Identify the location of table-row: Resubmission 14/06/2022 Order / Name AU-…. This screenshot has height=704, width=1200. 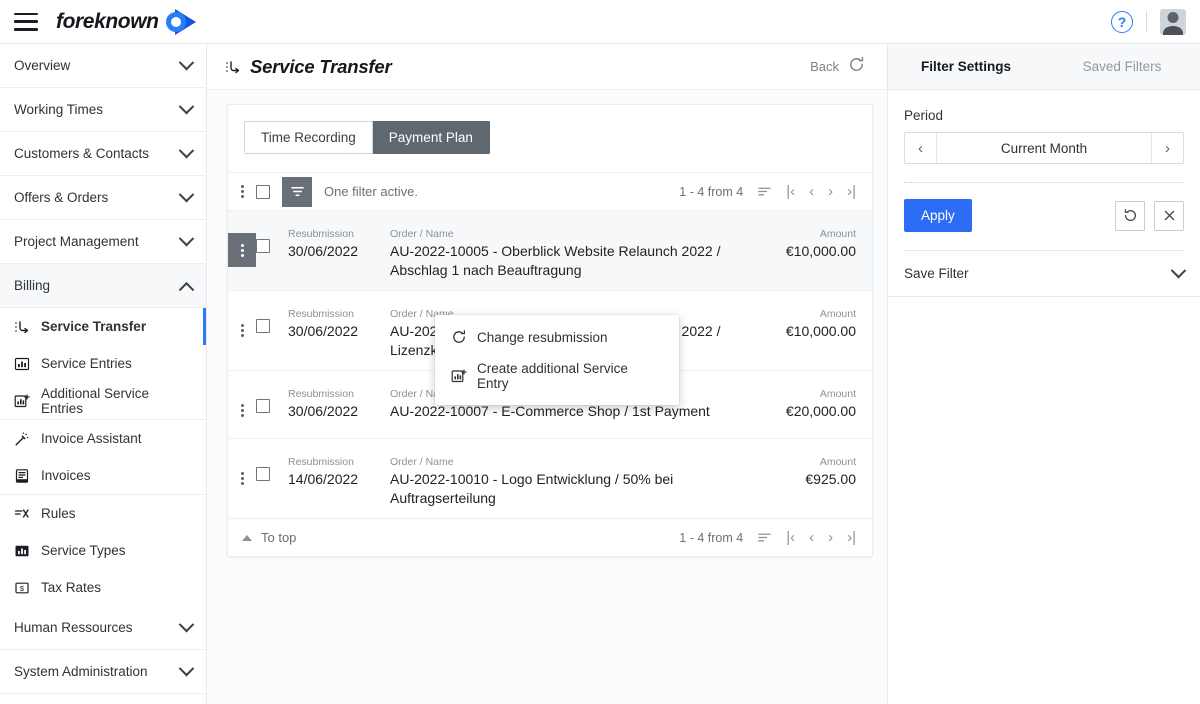
(550, 478).